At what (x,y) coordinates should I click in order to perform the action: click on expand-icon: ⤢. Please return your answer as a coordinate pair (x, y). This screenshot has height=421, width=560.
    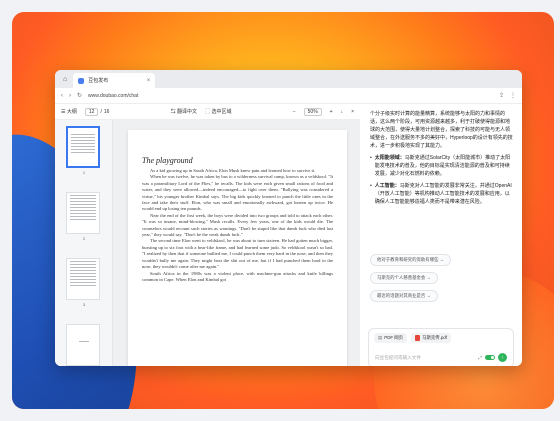
    Looking at the image, I should click on (480, 357).